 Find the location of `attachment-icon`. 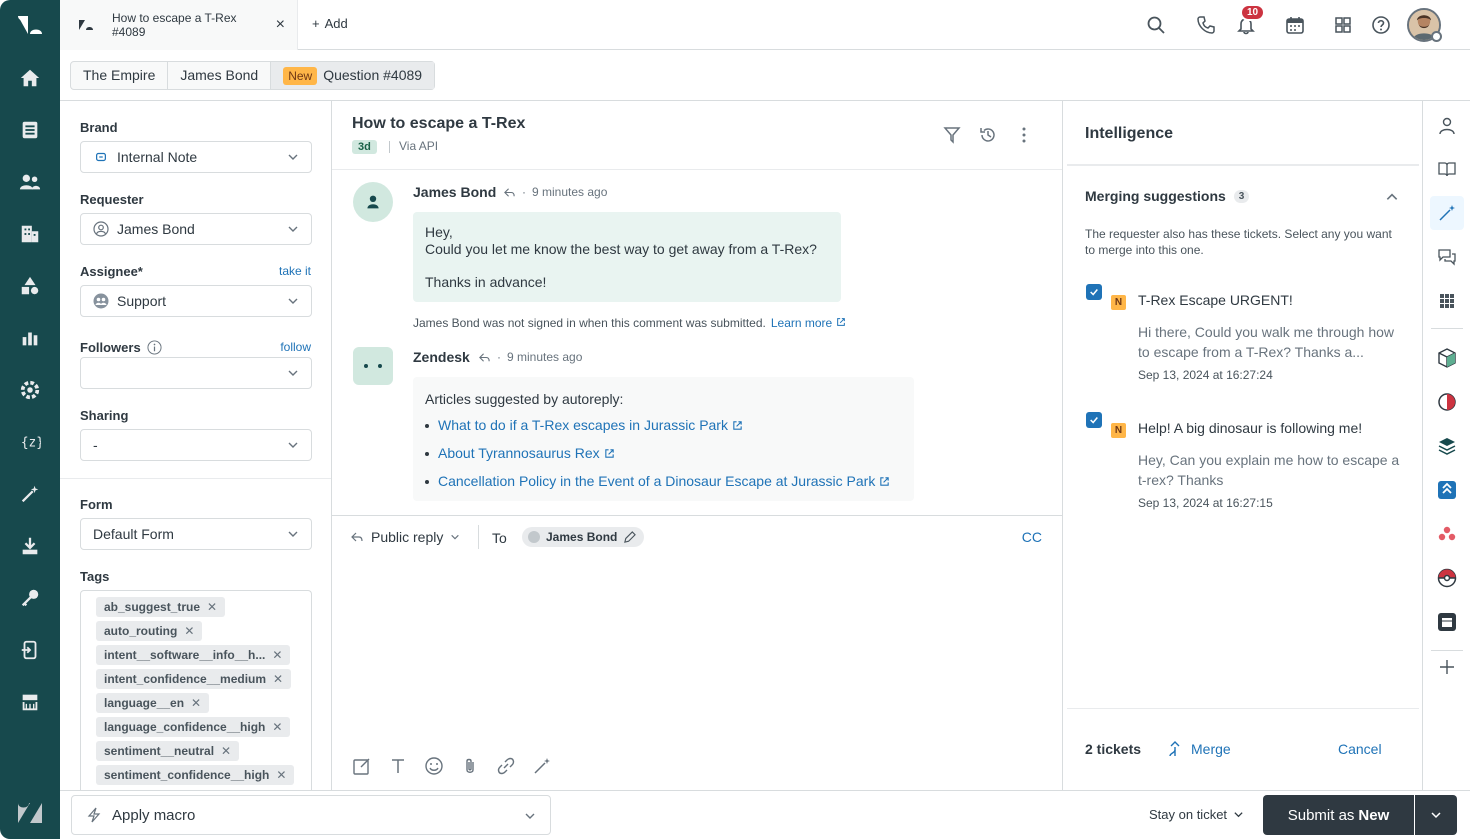

attachment-icon is located at coordinates (470, 766).